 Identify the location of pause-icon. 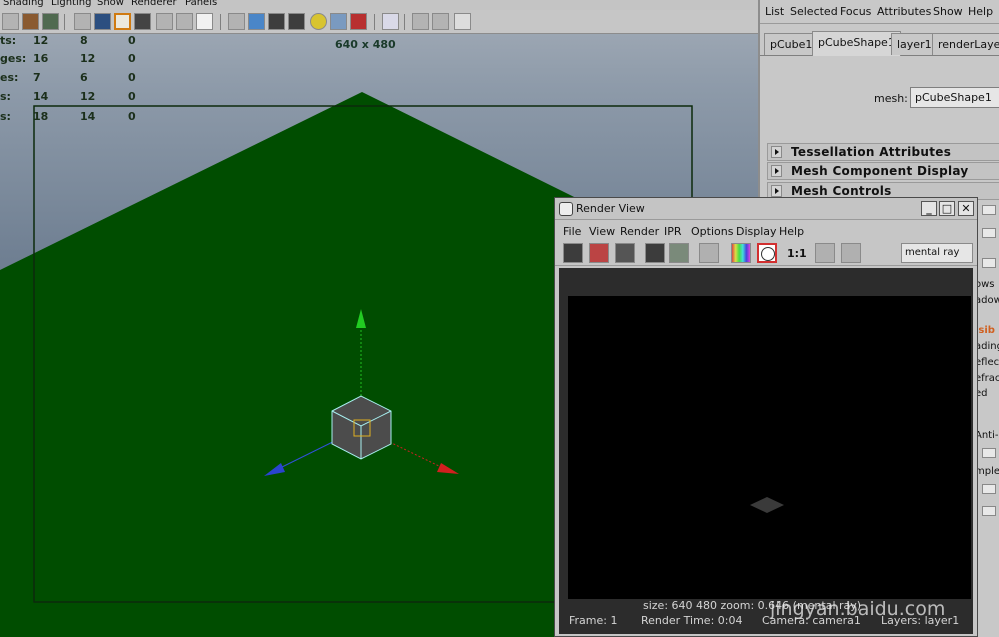
(884, 253).